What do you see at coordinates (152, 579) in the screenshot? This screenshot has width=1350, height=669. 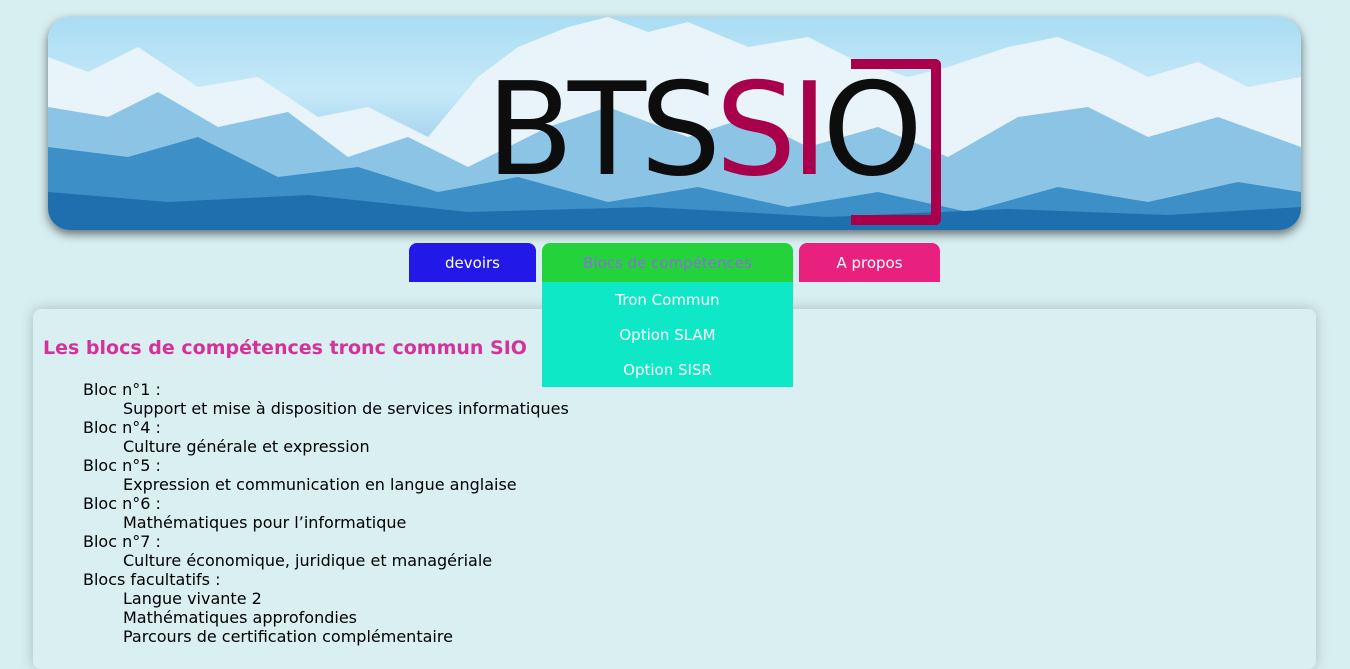 I see `bloc-name: Blocs facultatifs :` at bounding box center [152, 579].